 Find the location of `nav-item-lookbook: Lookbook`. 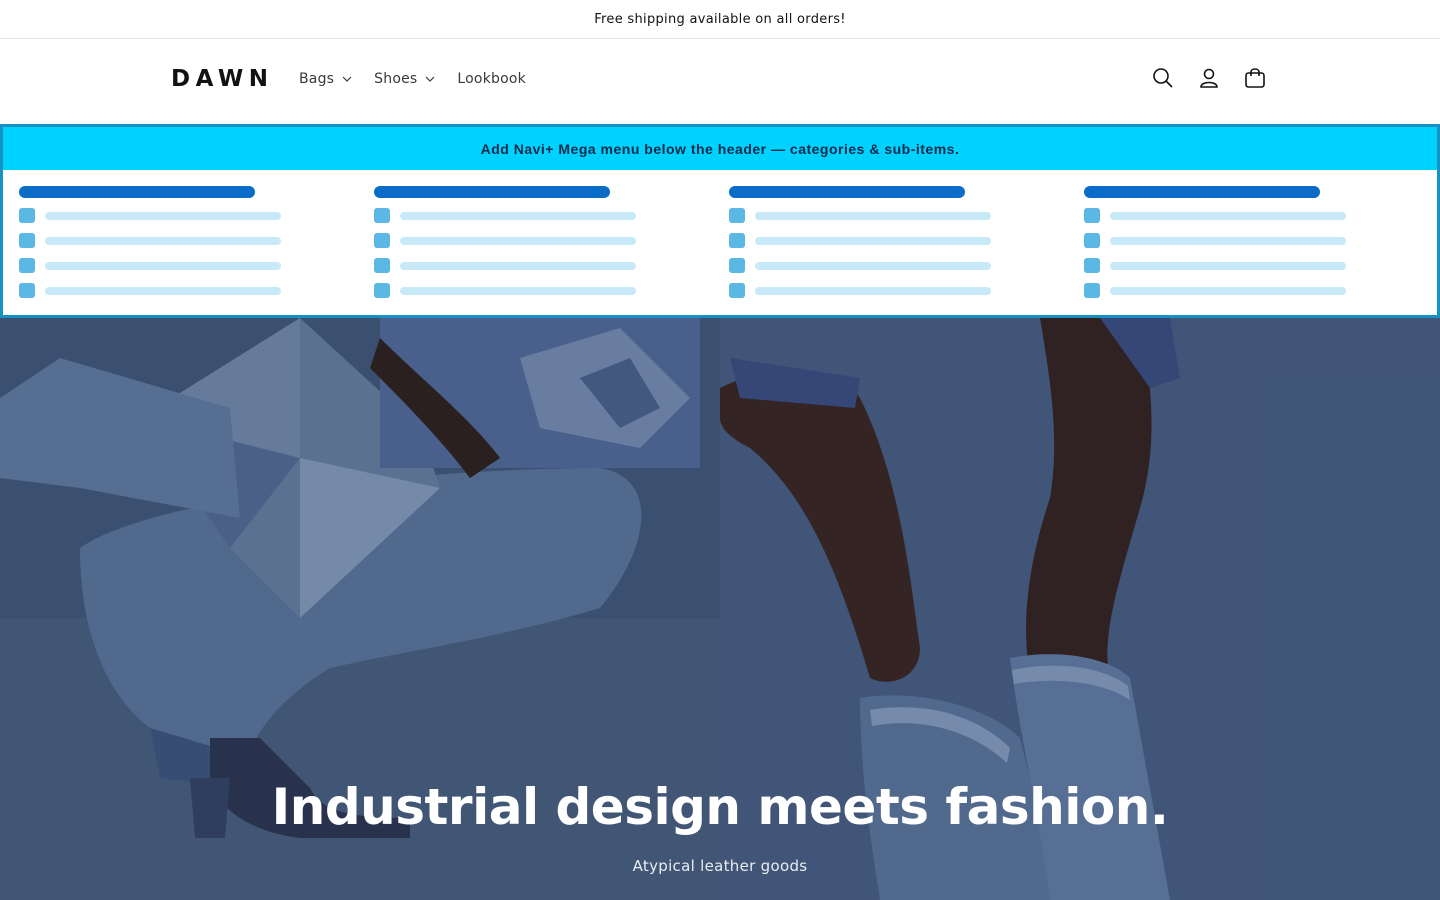

nav-item-lookbook: Lookbook is located at coordinates (491, 79).